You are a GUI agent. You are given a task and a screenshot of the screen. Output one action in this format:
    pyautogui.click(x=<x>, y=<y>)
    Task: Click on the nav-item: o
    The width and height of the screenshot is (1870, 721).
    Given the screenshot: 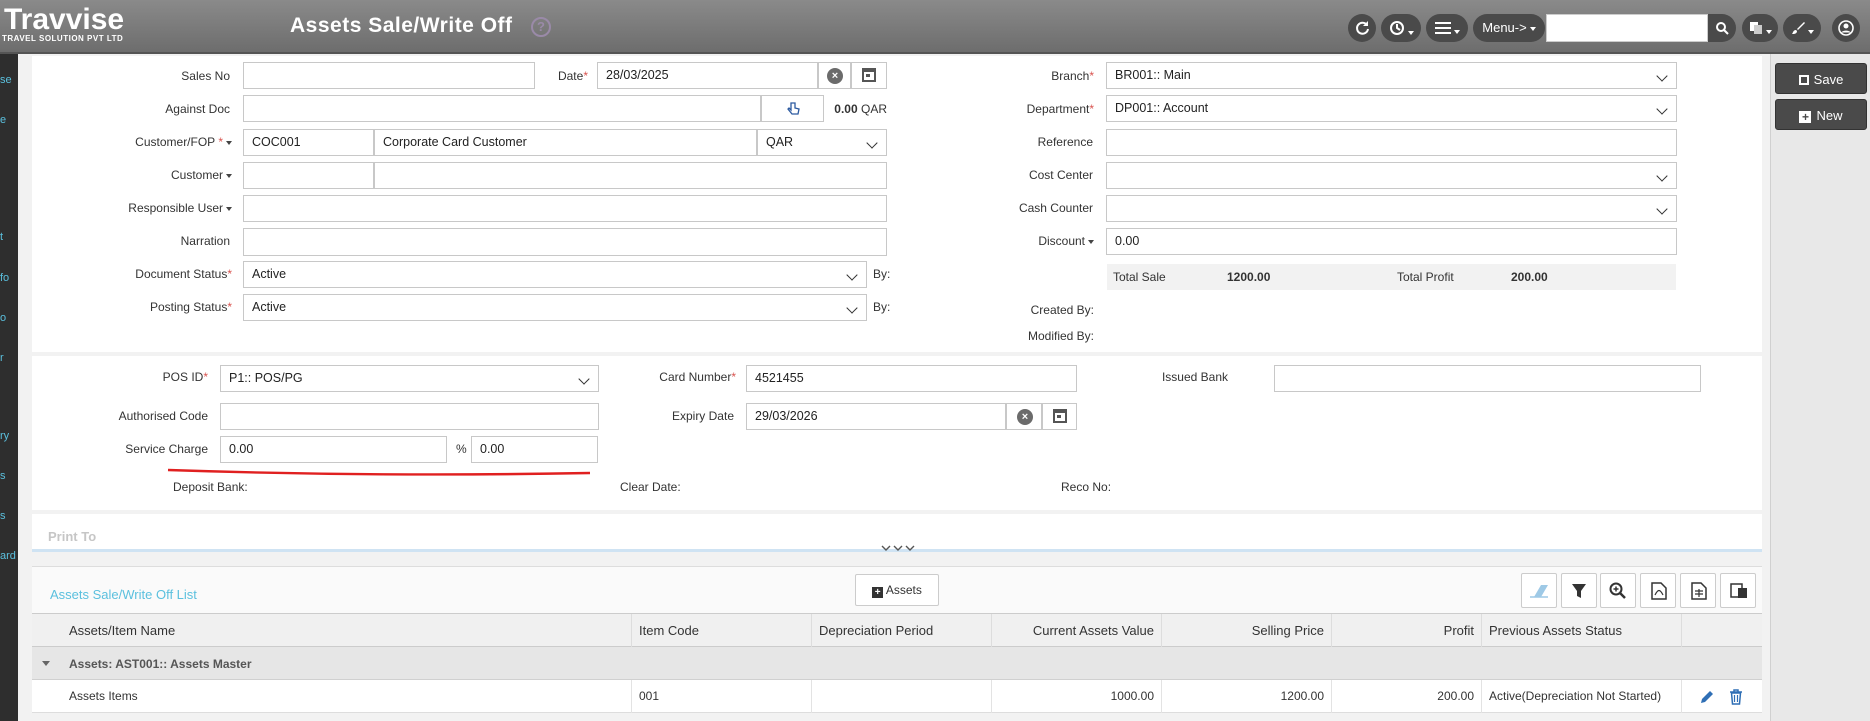 What is the action you would take?
    pyautogui.click(x=3, y=318)
    